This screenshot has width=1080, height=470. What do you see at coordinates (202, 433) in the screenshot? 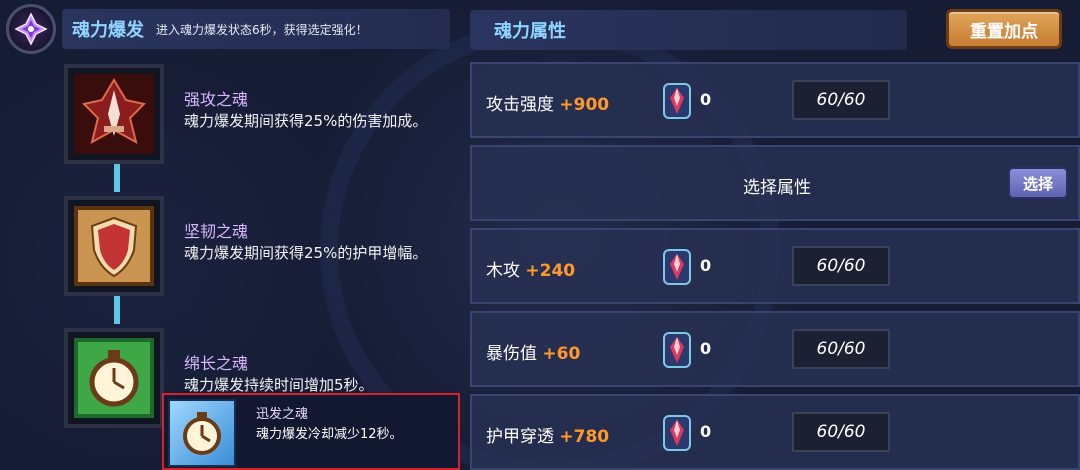
I see `blue-clock-soul-icon` at bounding box center [202, 433].